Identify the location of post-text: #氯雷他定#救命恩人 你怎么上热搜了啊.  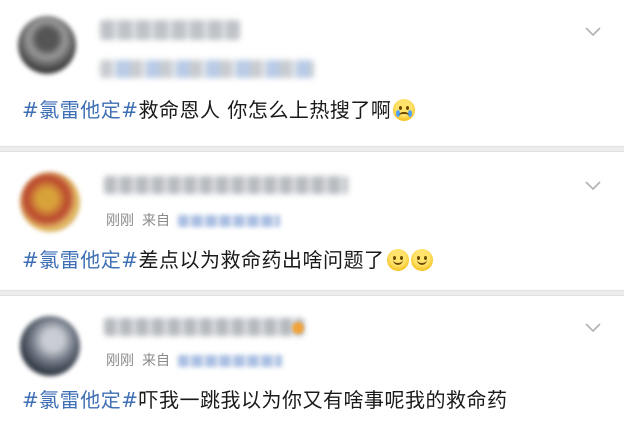
(219, 110).